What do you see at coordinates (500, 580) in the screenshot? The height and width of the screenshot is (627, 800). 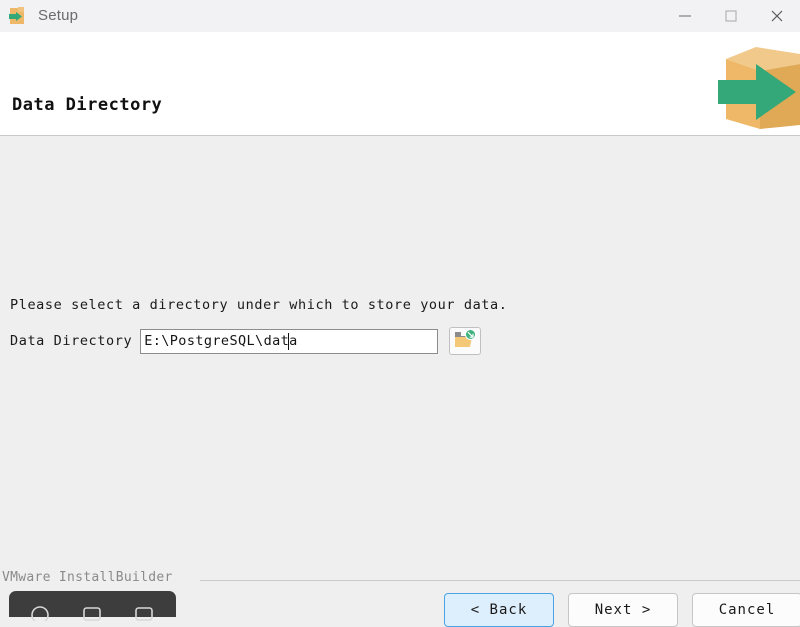 I see `footer-divider` at bounding box center [500, 580].